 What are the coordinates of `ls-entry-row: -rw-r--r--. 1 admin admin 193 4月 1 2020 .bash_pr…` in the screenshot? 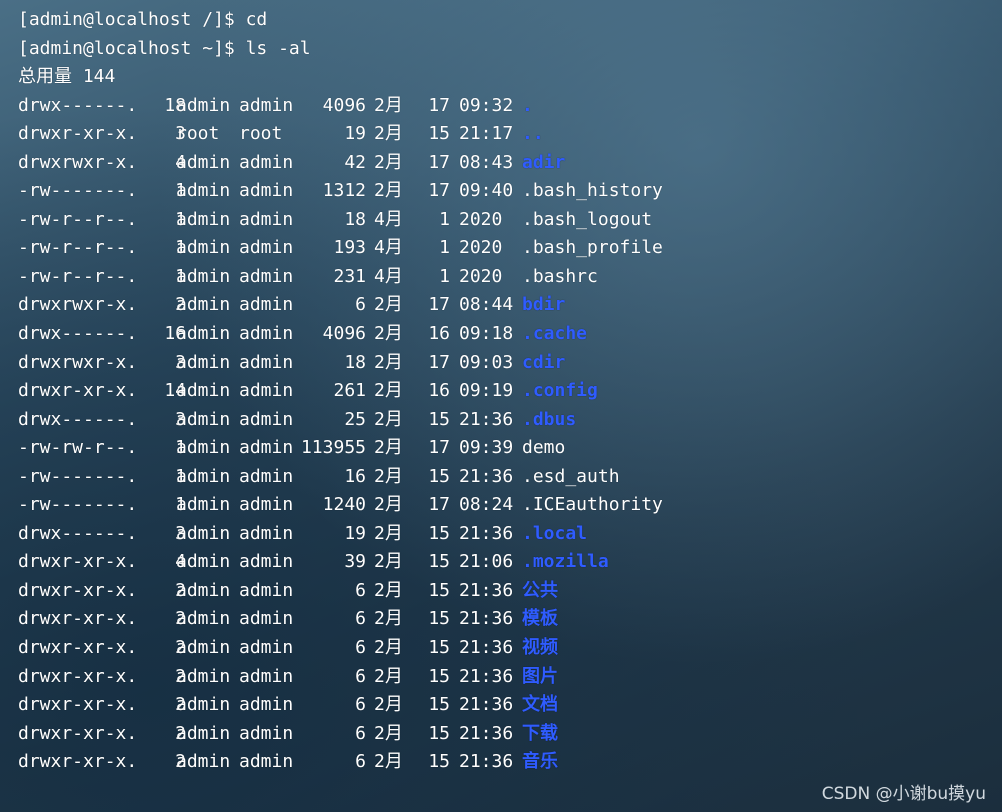 It's located at (378, 248).